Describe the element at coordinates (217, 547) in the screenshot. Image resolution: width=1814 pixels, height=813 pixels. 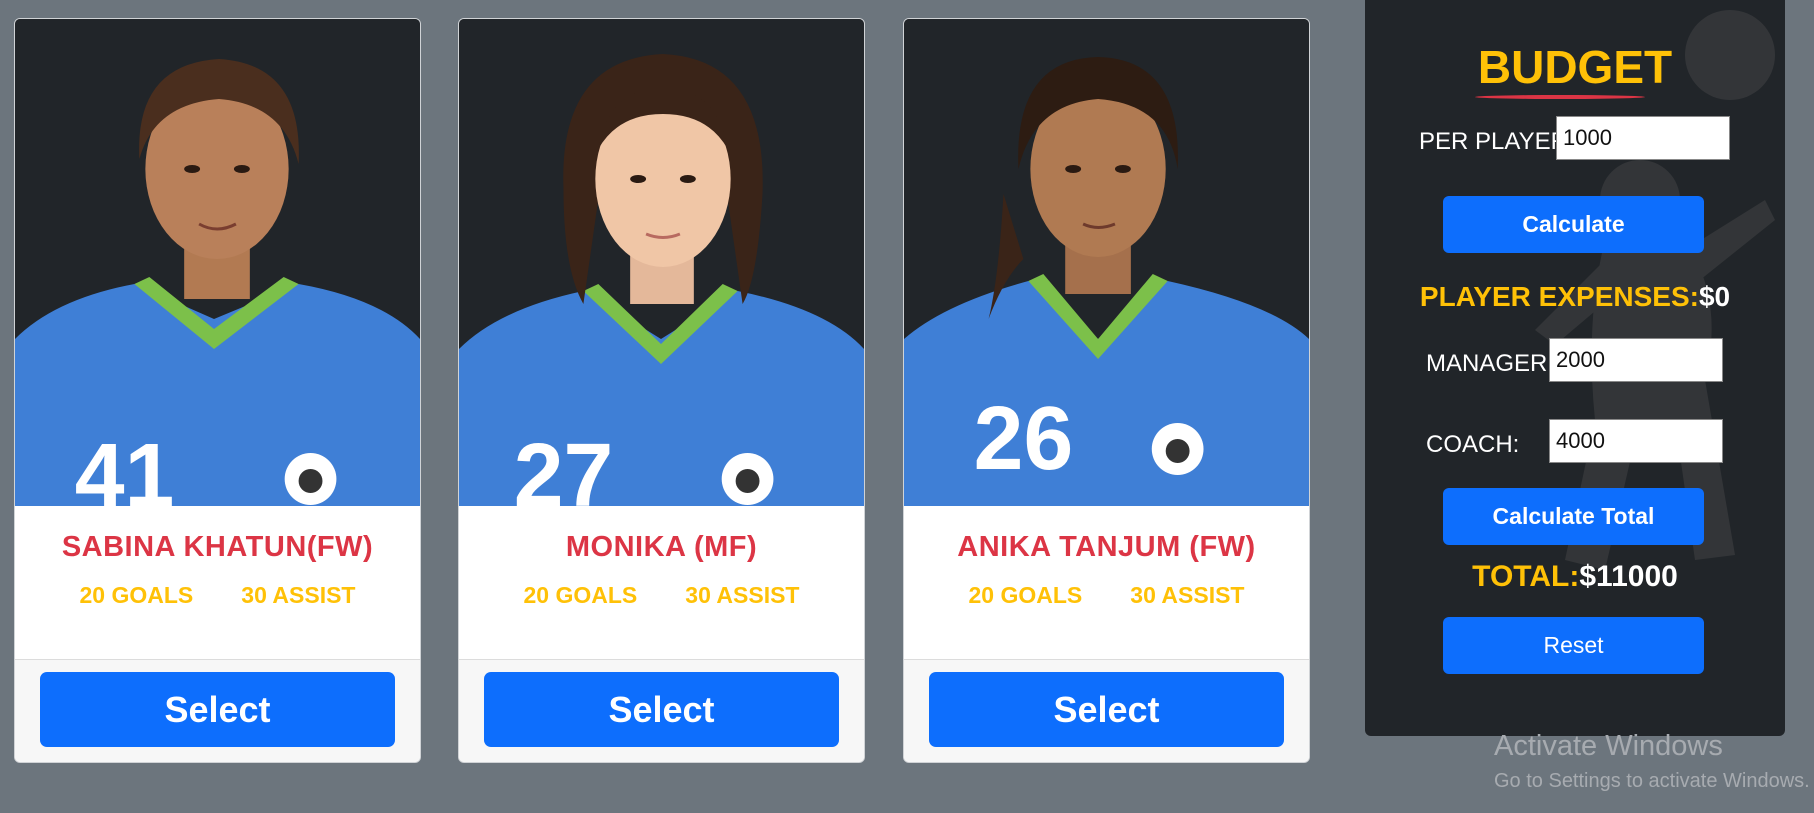
I see `player-name: SABINA KHATUN(FW)` at that location.